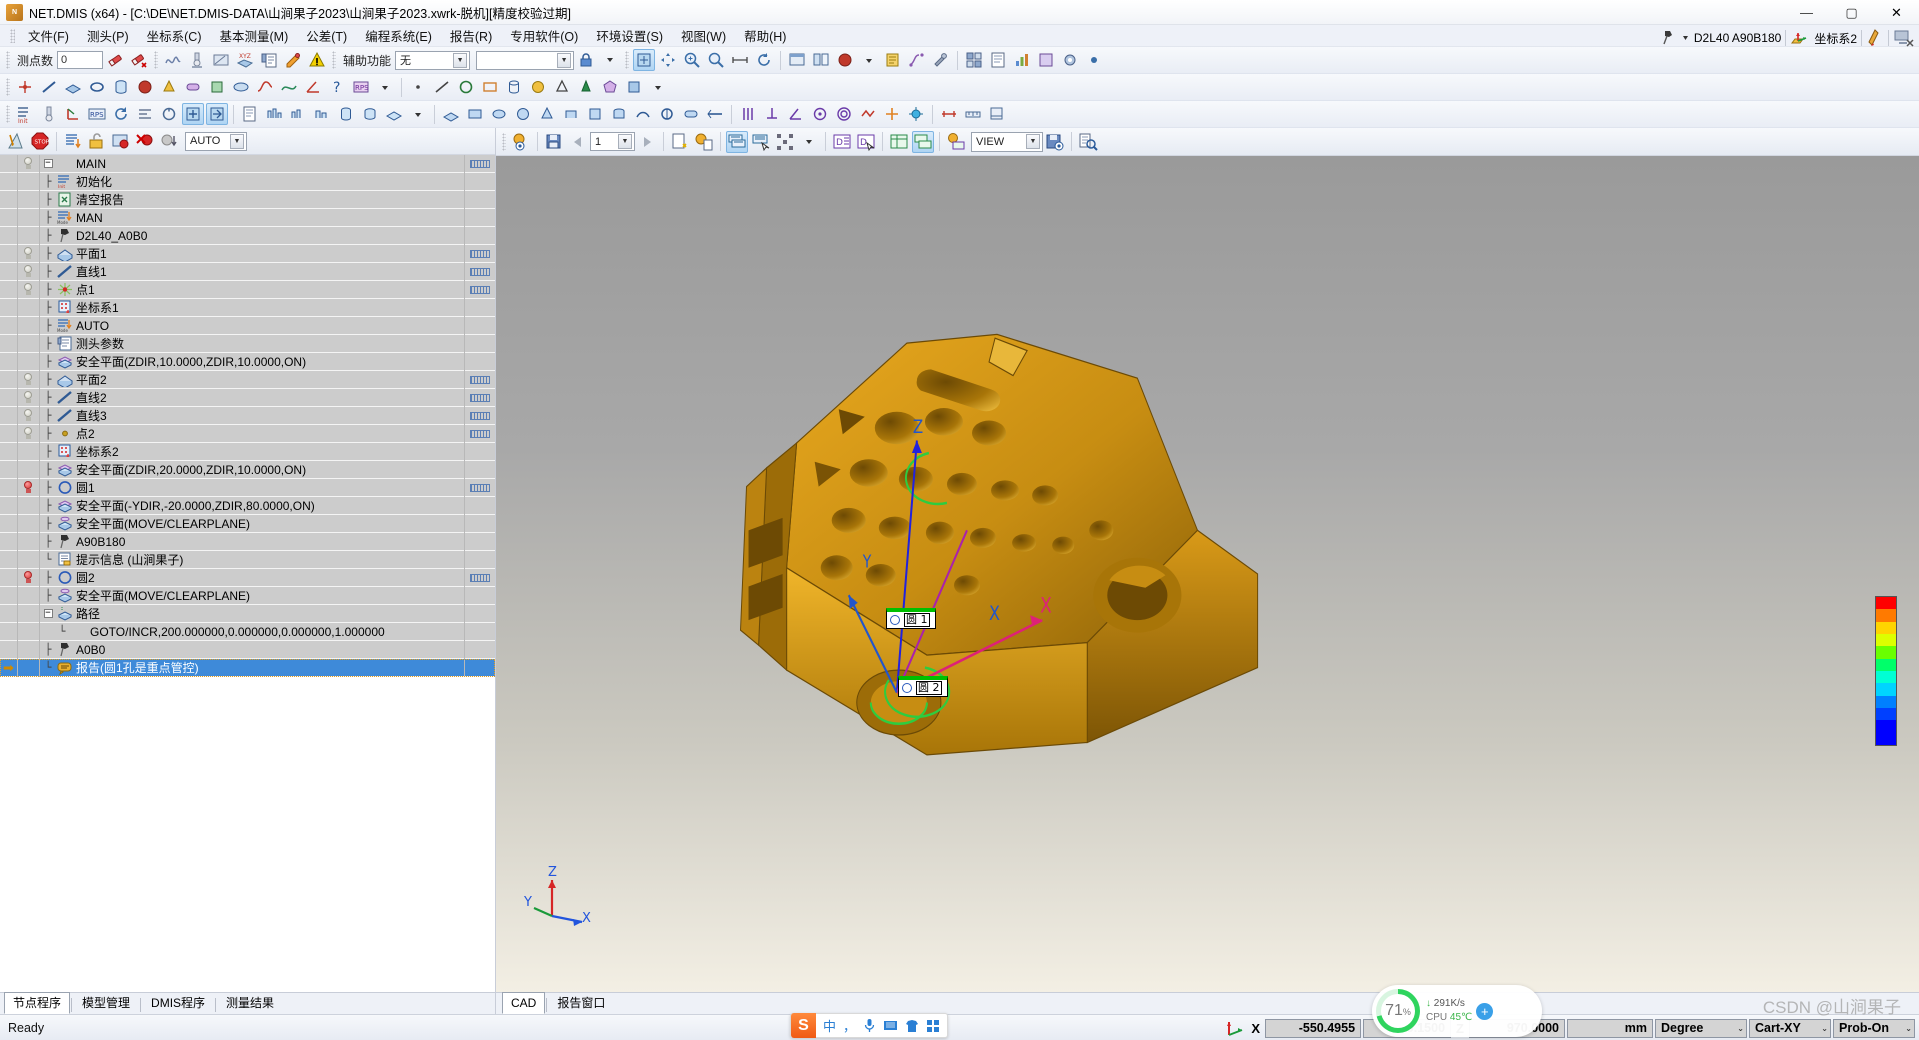 The image size is (1919, 1040). Describe the element at coordinates (998, 60) in the screenshot. I see `report-view-icon` at that location.